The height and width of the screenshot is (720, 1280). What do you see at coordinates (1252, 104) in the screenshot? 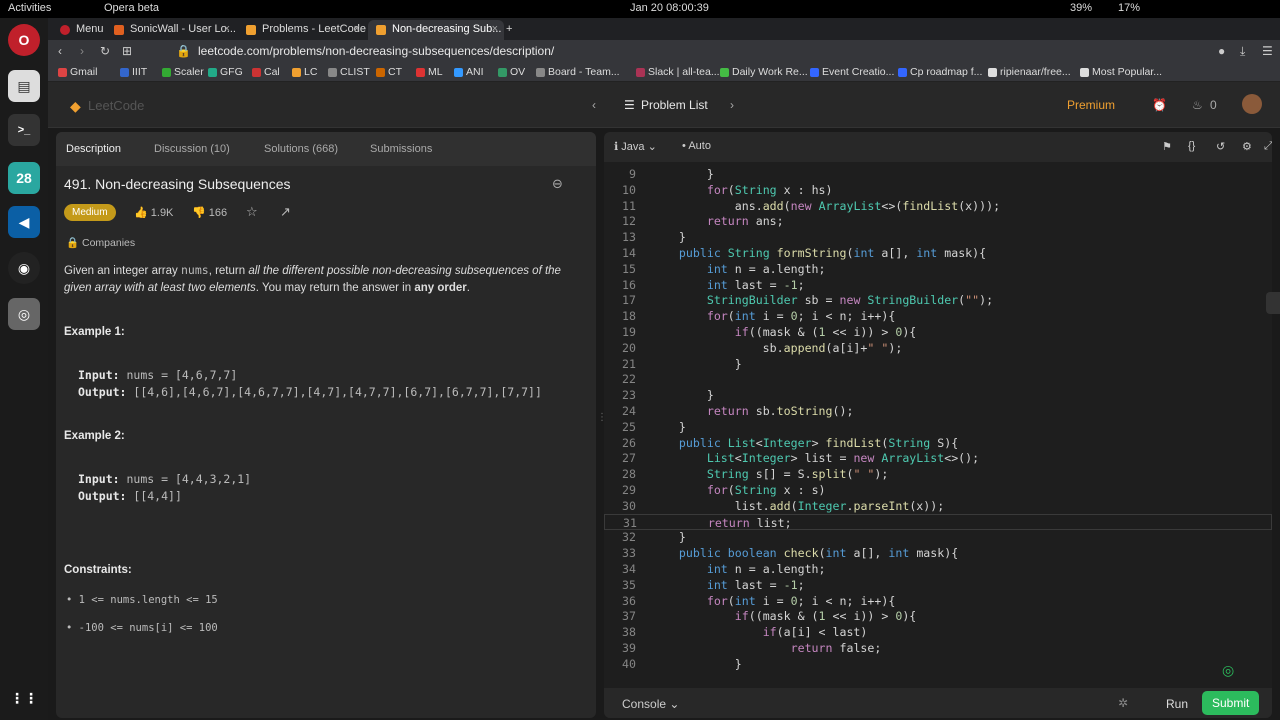
I see `avatar` at bounding box center [1252, 104].